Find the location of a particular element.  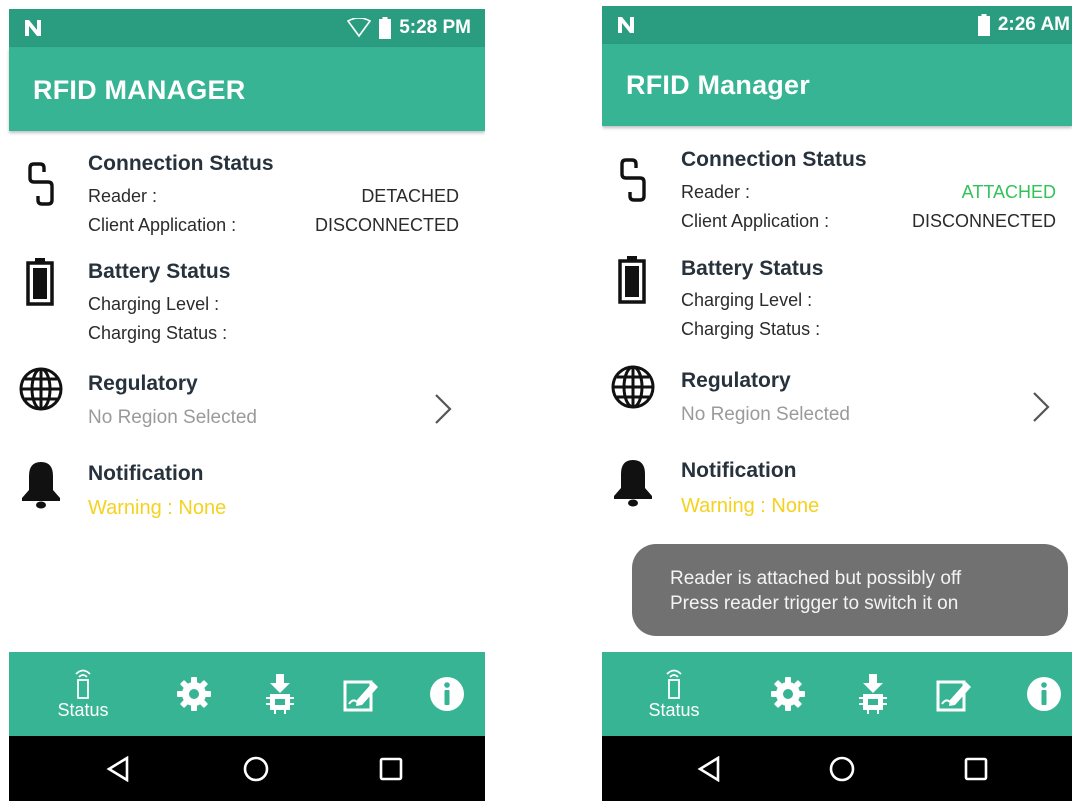

reader-value: DETACHED is located at coordinates (410, 196).